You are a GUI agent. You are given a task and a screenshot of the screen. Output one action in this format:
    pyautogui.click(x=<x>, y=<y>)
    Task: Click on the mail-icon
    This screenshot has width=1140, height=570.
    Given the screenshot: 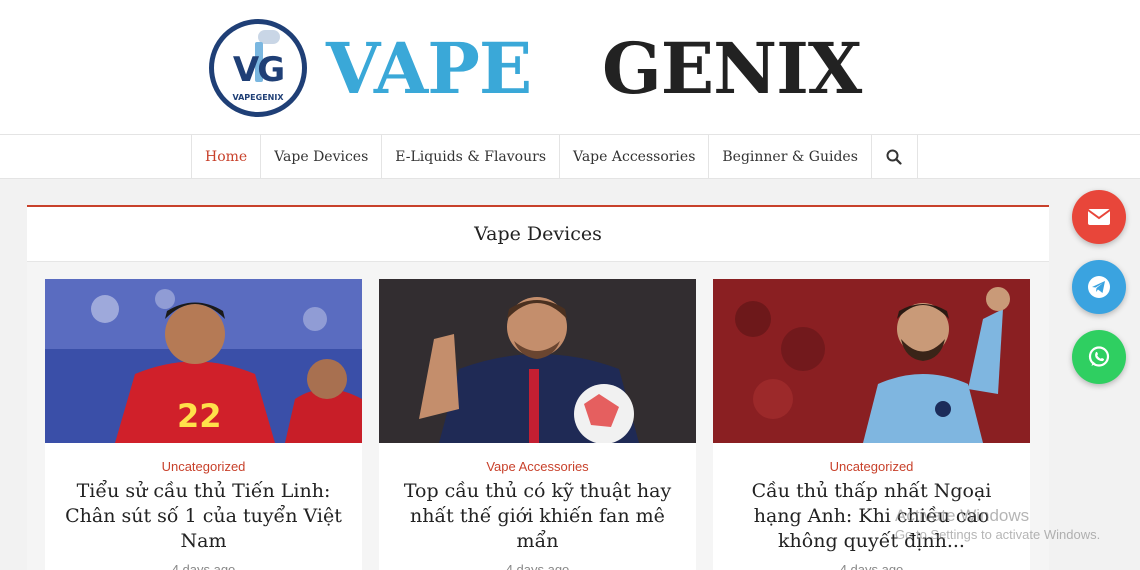 What is the action you would take?
    pyautogui.click(x=1099, y=217)
    